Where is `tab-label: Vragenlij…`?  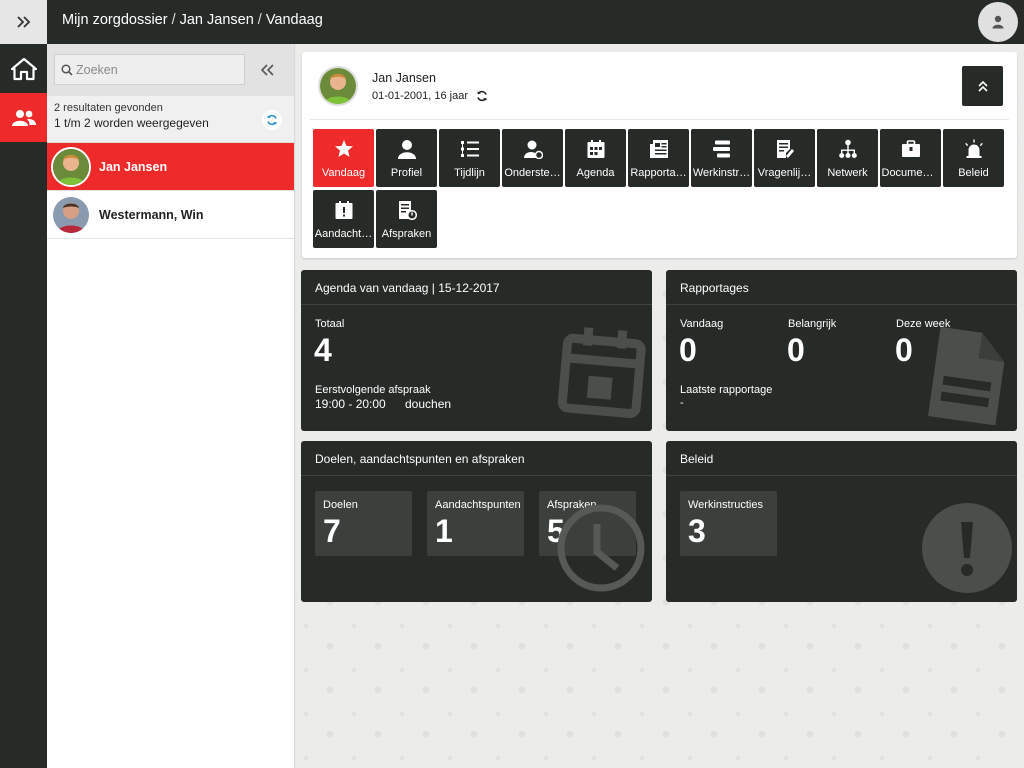 tab-label: Vragenlij… is located at coordinates (784, 173).